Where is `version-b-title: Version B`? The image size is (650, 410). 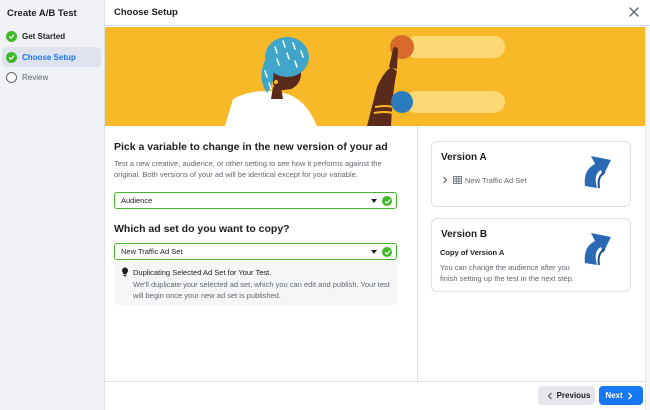 version-b-title: Version B is located at coordinates (464, 234).